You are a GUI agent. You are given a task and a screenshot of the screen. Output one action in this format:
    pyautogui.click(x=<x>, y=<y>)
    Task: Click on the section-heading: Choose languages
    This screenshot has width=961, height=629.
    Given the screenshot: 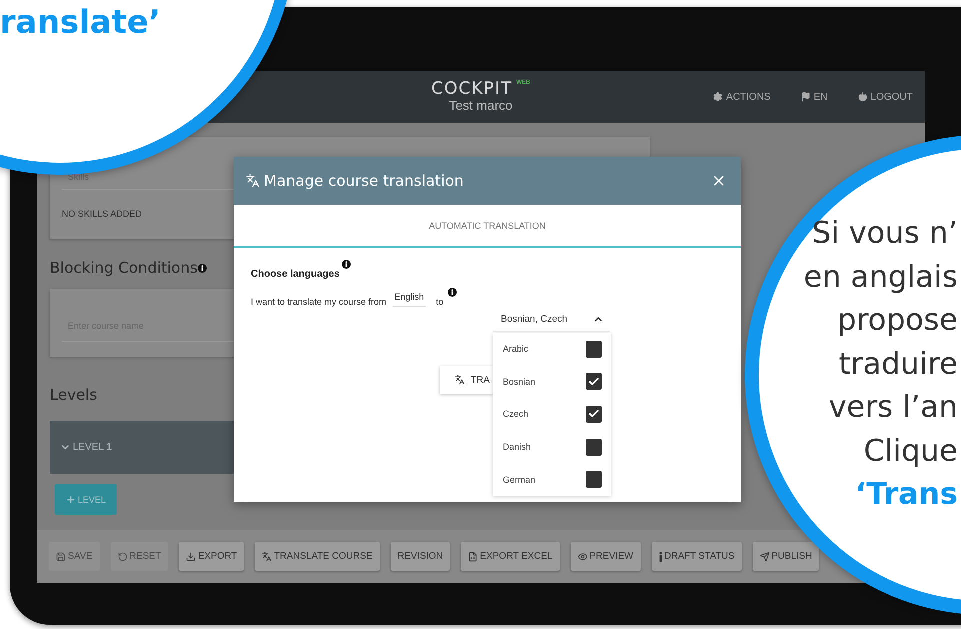 What is the action you would take?
    pyautogui.click(x=295, y=274)
    